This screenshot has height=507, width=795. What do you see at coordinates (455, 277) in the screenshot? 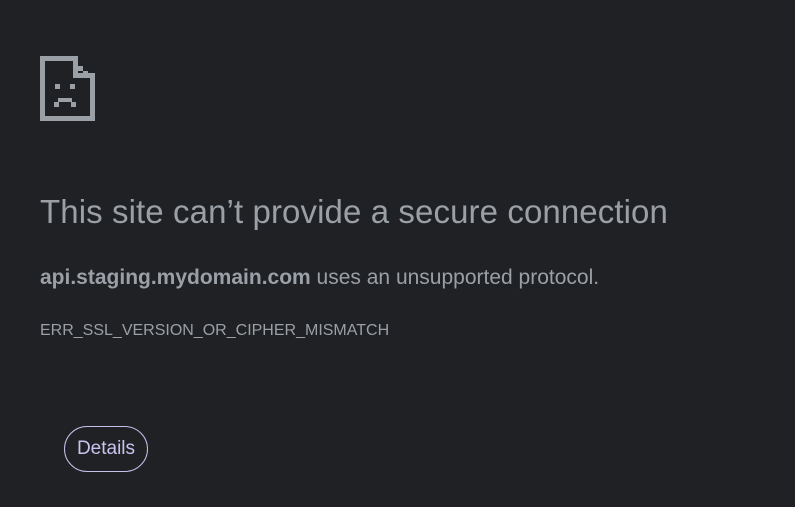
I see `error-message: uses an unsupported protocol.` at bounding box center [455, 277].